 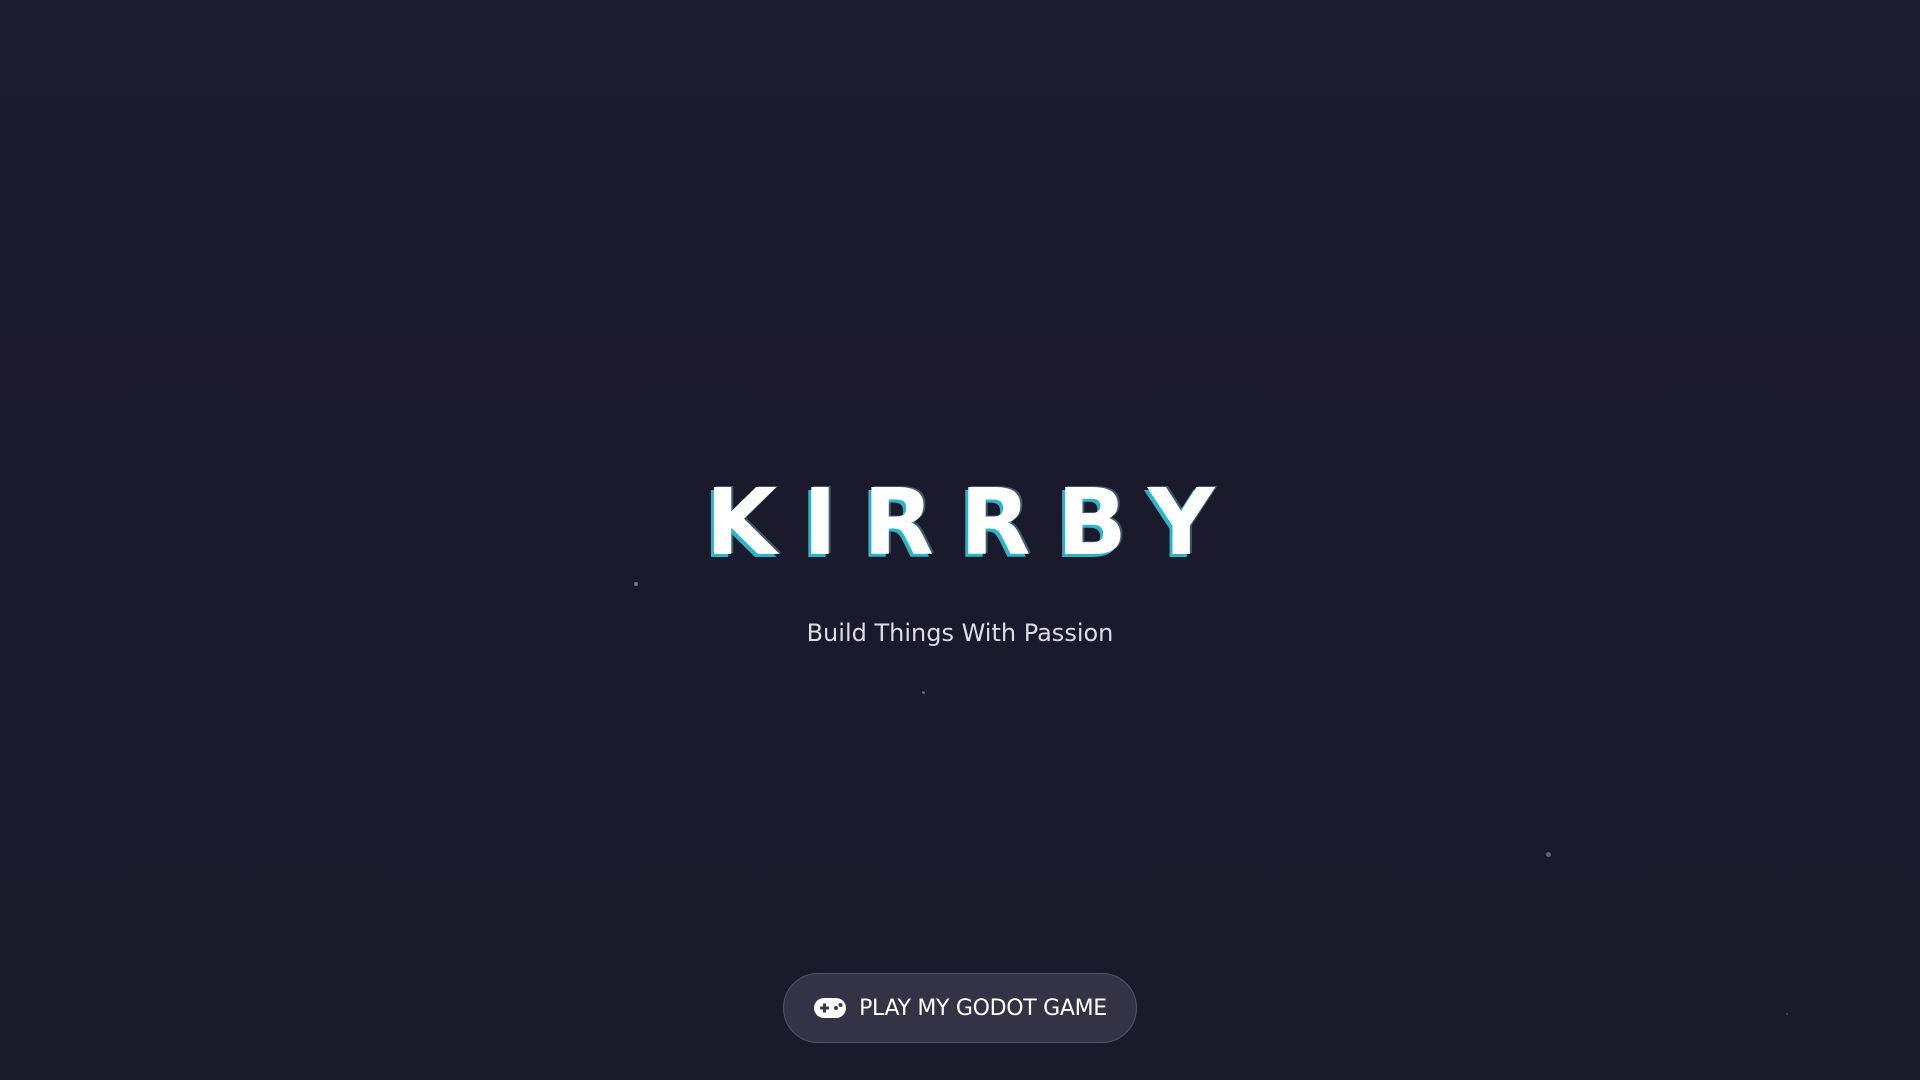 What do you see at coordinates (830, 1008) in the screenshot?
I see `gamepad-icon` at bounding box center [830, 1008].